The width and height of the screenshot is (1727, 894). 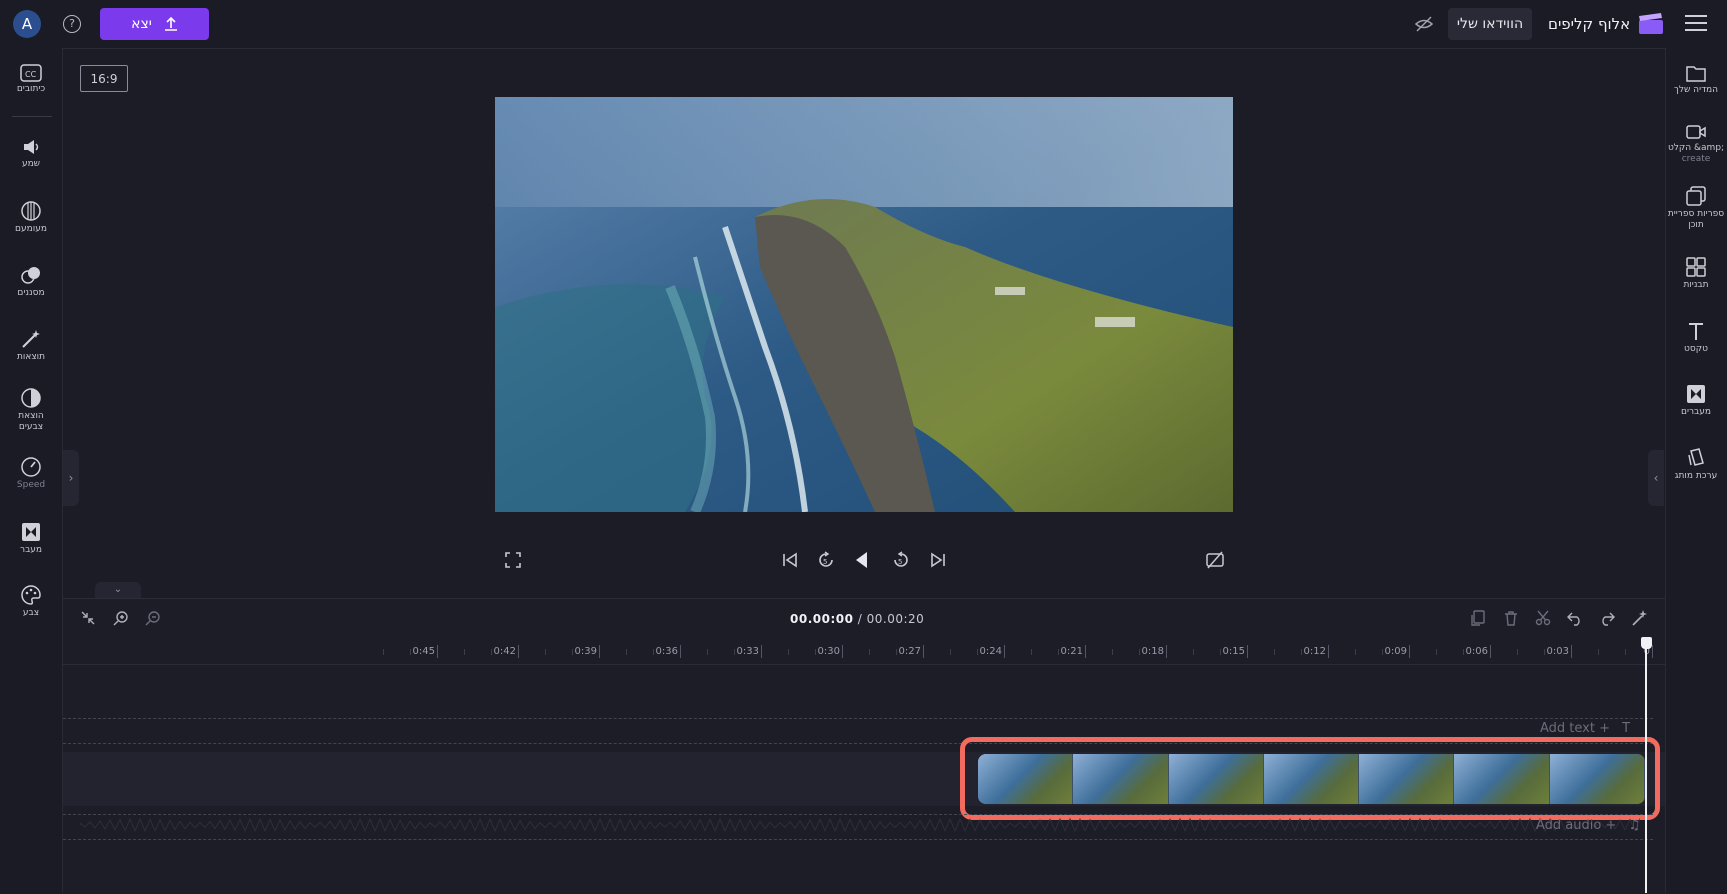 I want to click on ruler-tick-label: 0:12, so click(x=1314, y=651).